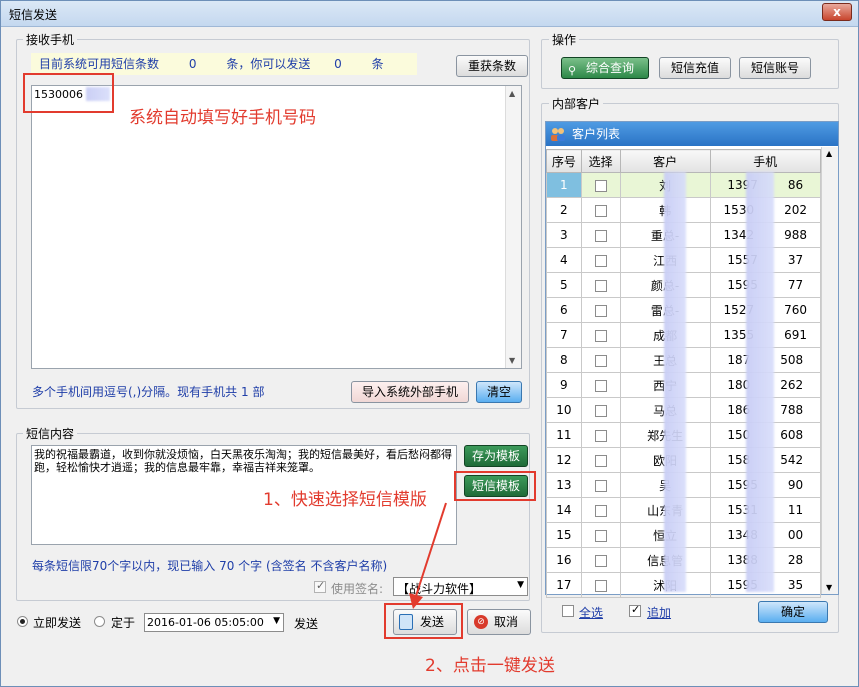 Image resolution: width=859 pixels, height=687 pixels. Describe the element at coordinates (492, 66) in the screenshot. I see `refresh-count-button: 重获条数` at that location.